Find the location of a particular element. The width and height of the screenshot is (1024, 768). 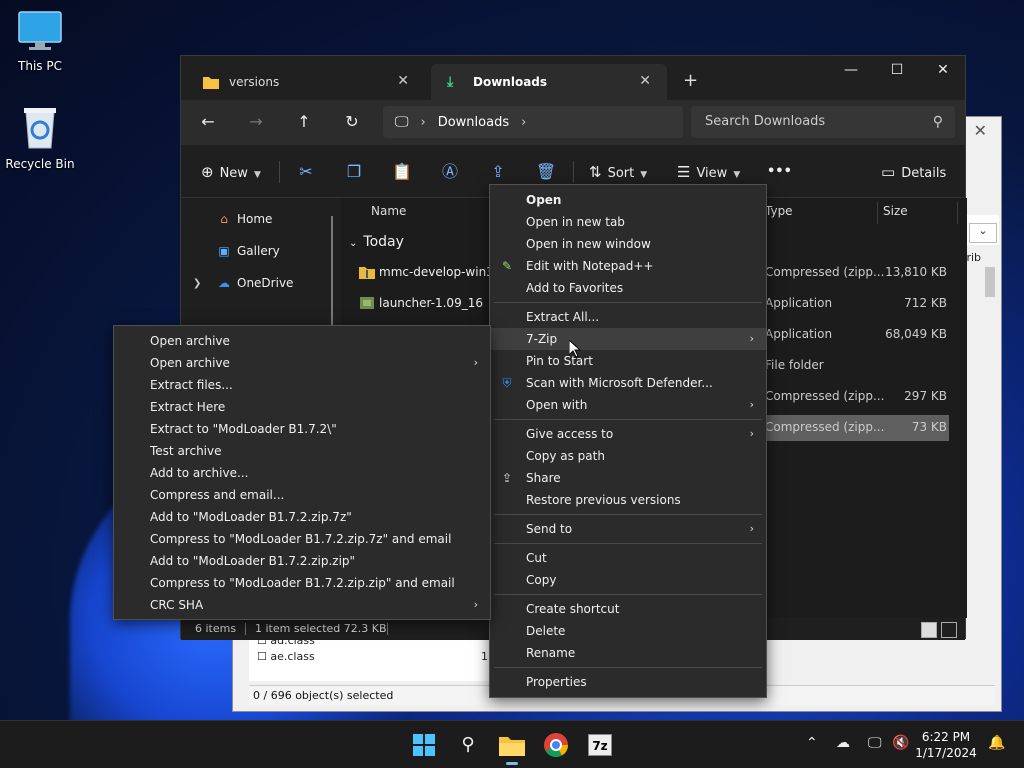

system-clock: 6:22 PM 1/17/2024 is located at coordinates (946, 745).